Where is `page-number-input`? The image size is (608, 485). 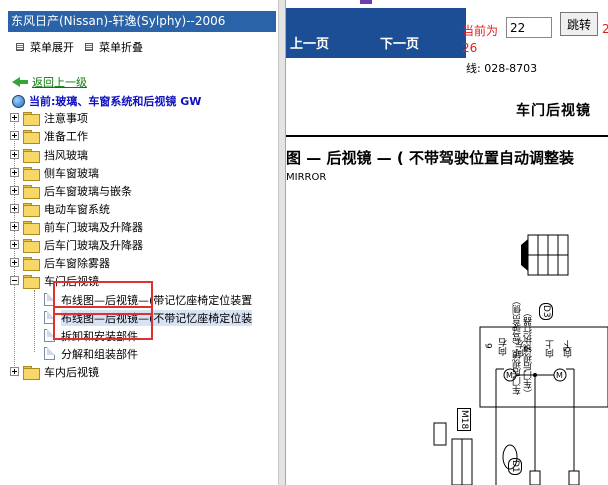
page-number-input is located at coordinates (529, 27).